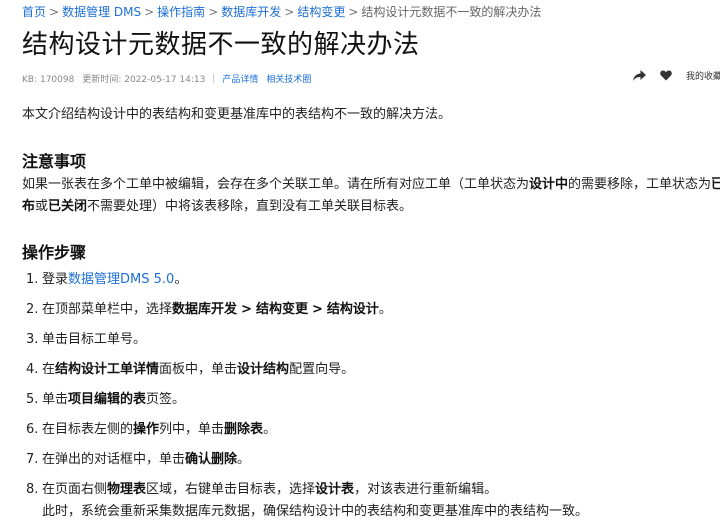 This screenshot has height=527, width=720. I want to click on breadcrumb-guide: 操作指南, so click(181, 12).